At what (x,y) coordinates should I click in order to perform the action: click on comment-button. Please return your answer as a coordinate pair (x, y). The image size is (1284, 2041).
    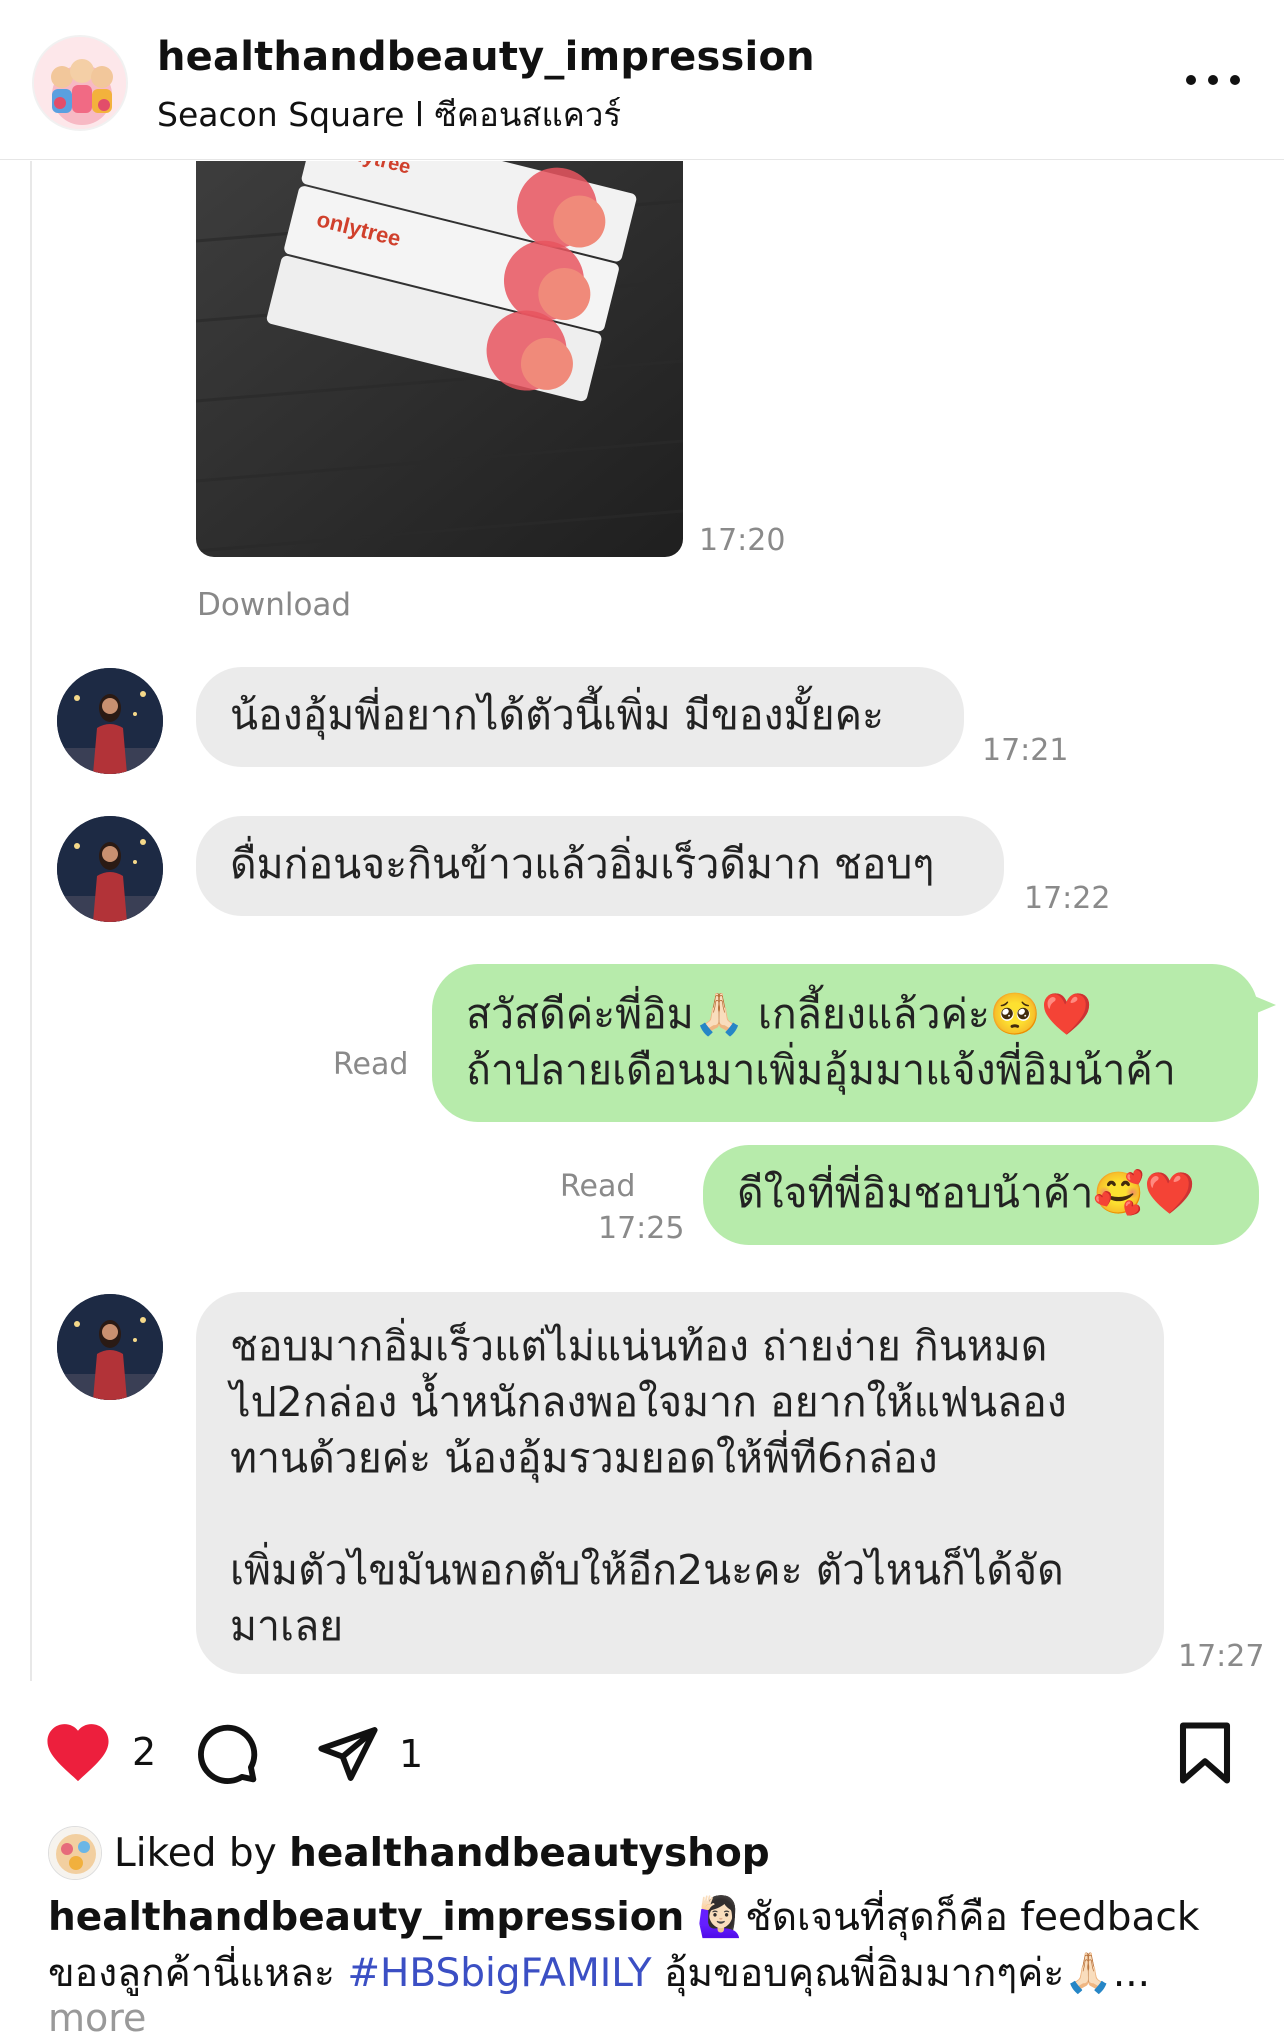
    Looking at the image, I should click on (228, 1754).